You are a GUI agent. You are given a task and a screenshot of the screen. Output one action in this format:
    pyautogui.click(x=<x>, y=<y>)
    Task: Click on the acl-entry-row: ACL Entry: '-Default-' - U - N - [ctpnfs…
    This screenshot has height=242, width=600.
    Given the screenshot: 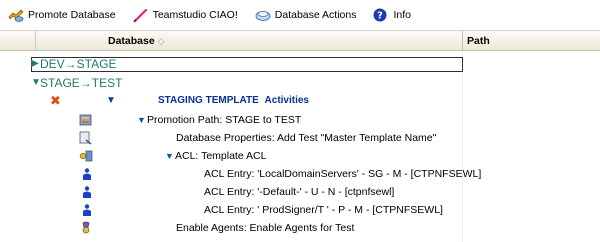 What is the action you would take?
    pyautogui.click(x=300, y=192)
    